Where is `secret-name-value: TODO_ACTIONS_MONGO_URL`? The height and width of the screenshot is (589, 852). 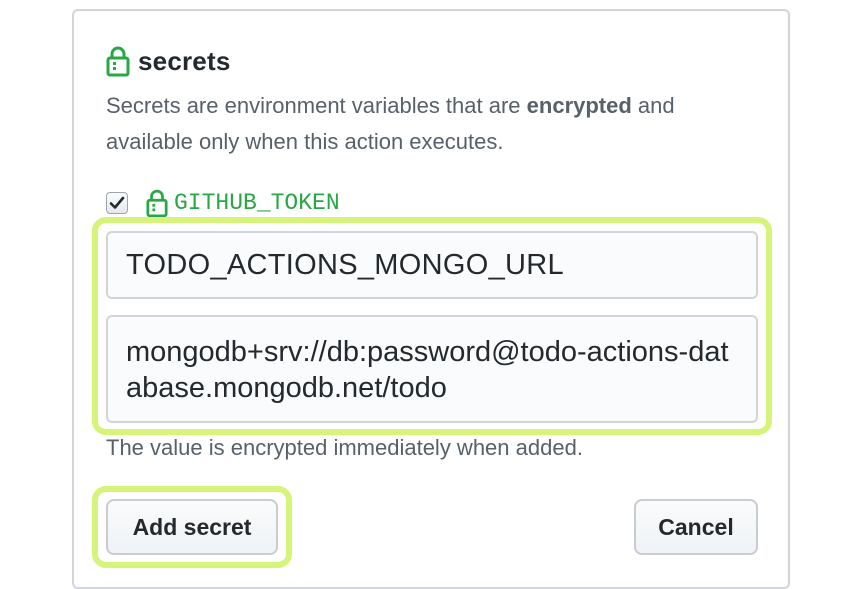 secret-name-value: TODO_ACTIONS_MONGO_URL is located at coordinates (345, 264).